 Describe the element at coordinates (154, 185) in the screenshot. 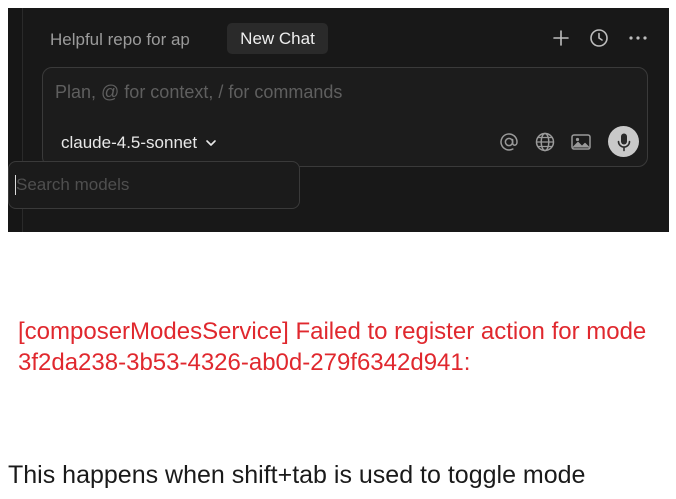

I see `model-search-dropdown: Search models` at that location.